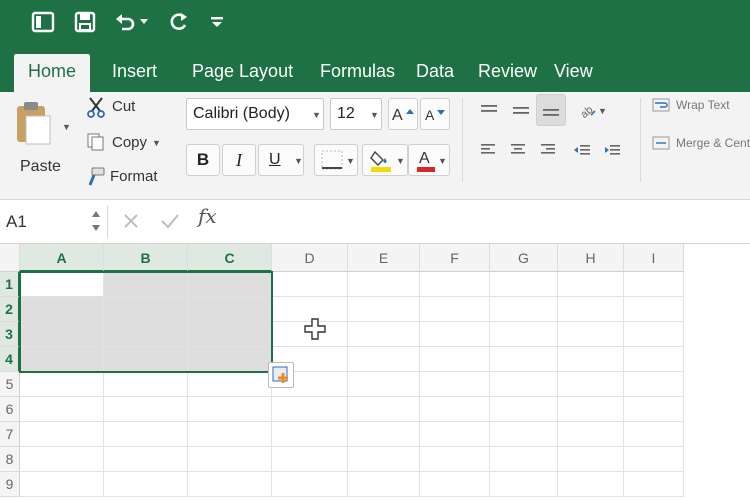 Image resolution: width=750 pixels, height=500 pixels. I want to click on redo-icon, so click(179, 22).